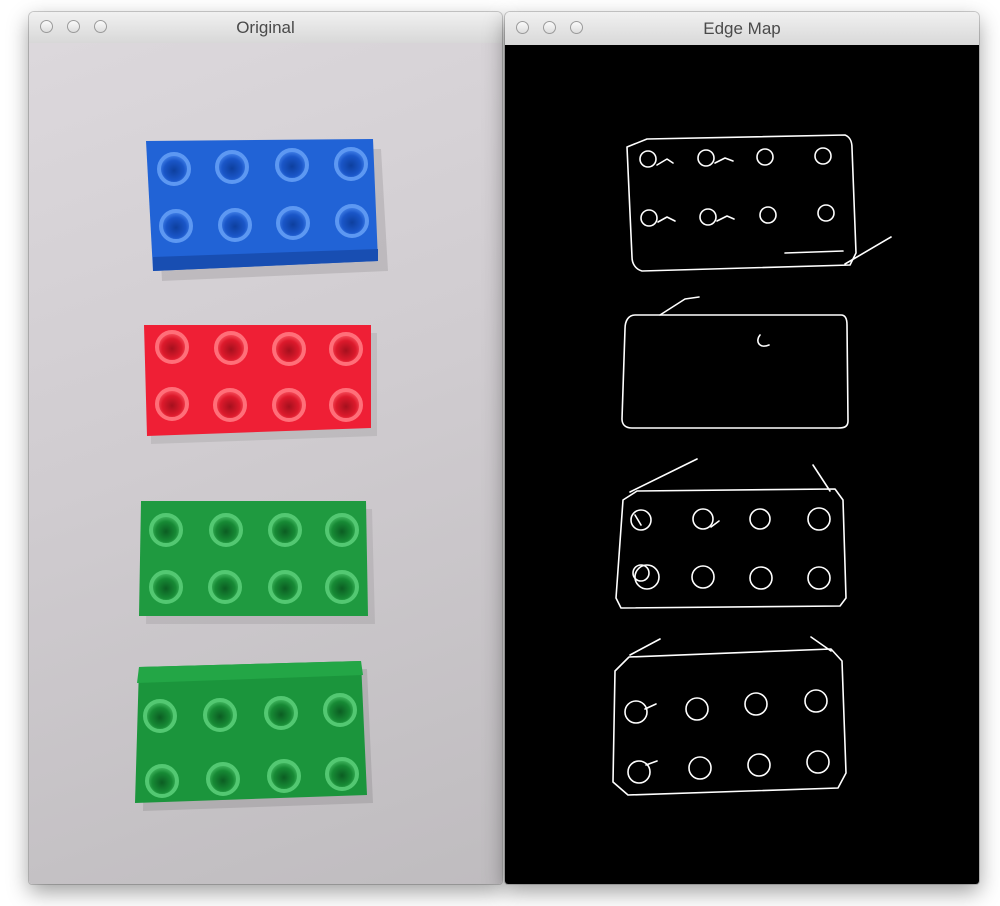 Image resolution: width=1000 pixels, height=906 pixels. I want to click on original-titlebar: Original, so click(265, 28).